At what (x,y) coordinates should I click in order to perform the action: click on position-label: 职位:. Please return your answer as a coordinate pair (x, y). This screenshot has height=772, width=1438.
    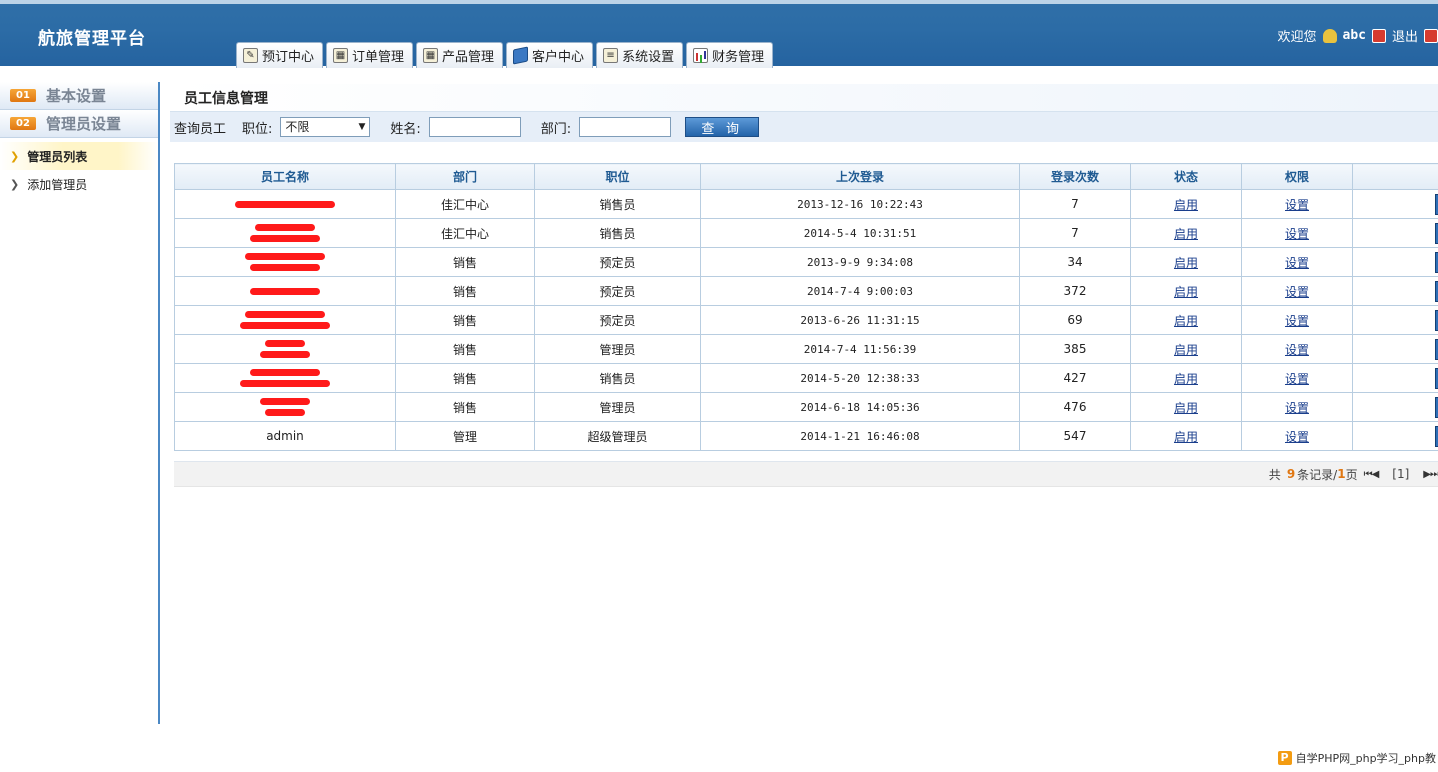
    Looking at the image, I should click on (257, 129).